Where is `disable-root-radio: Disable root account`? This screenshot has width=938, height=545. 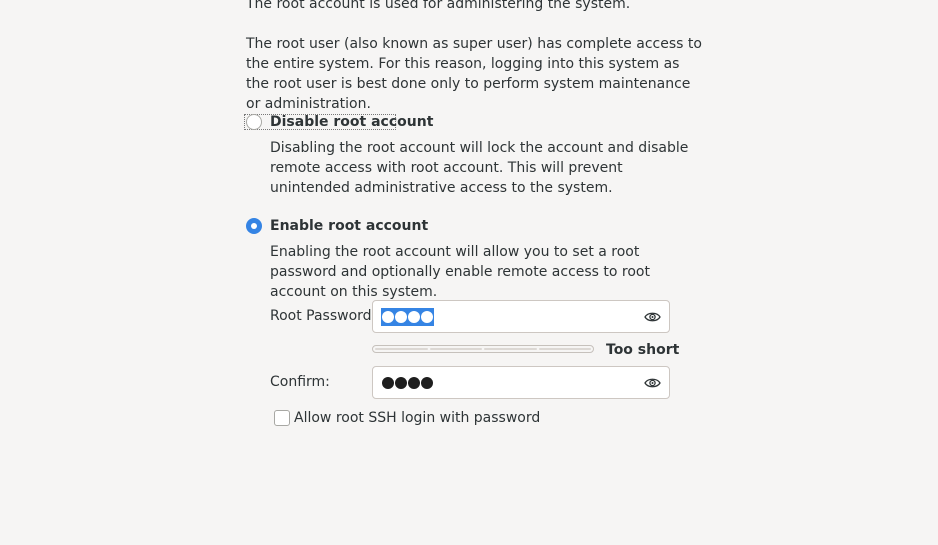 disable-root-radio: Disable root account is located at coordinates (339, 122).